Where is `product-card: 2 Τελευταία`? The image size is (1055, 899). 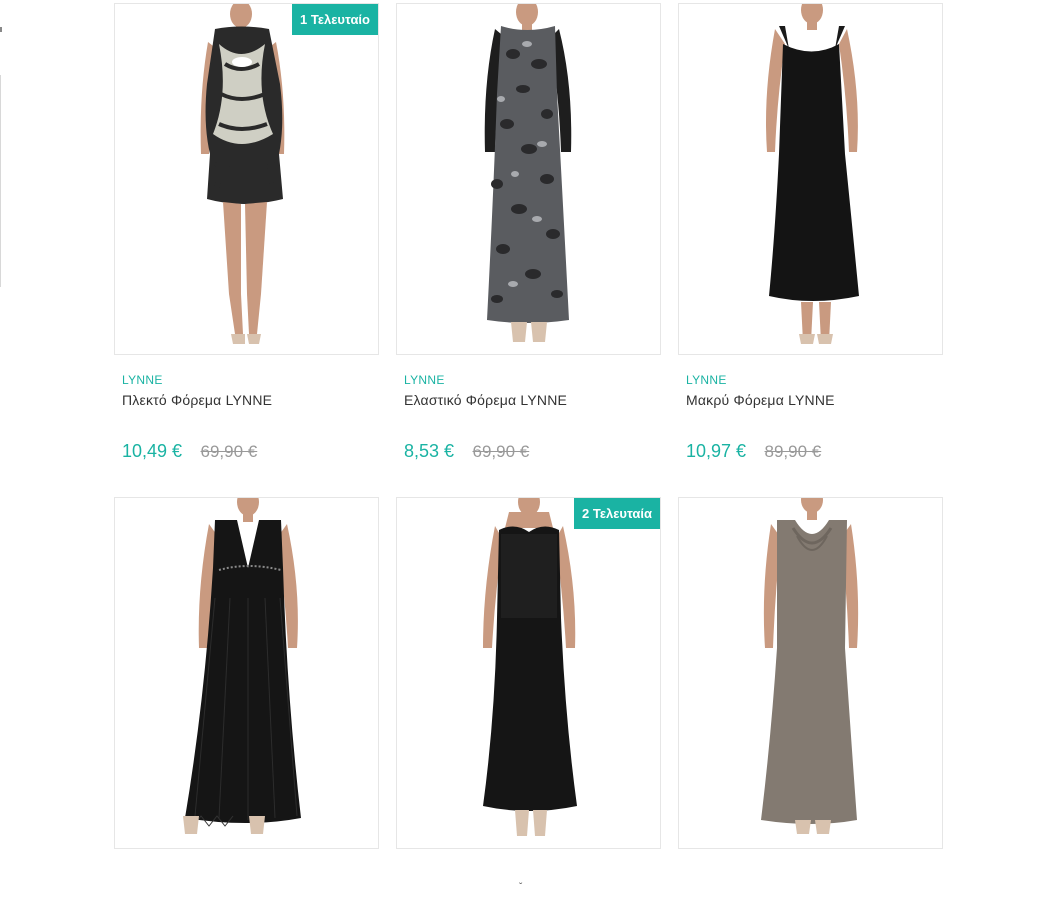 product-card: 2 Τελευταία is located at coordinates (528, 673).